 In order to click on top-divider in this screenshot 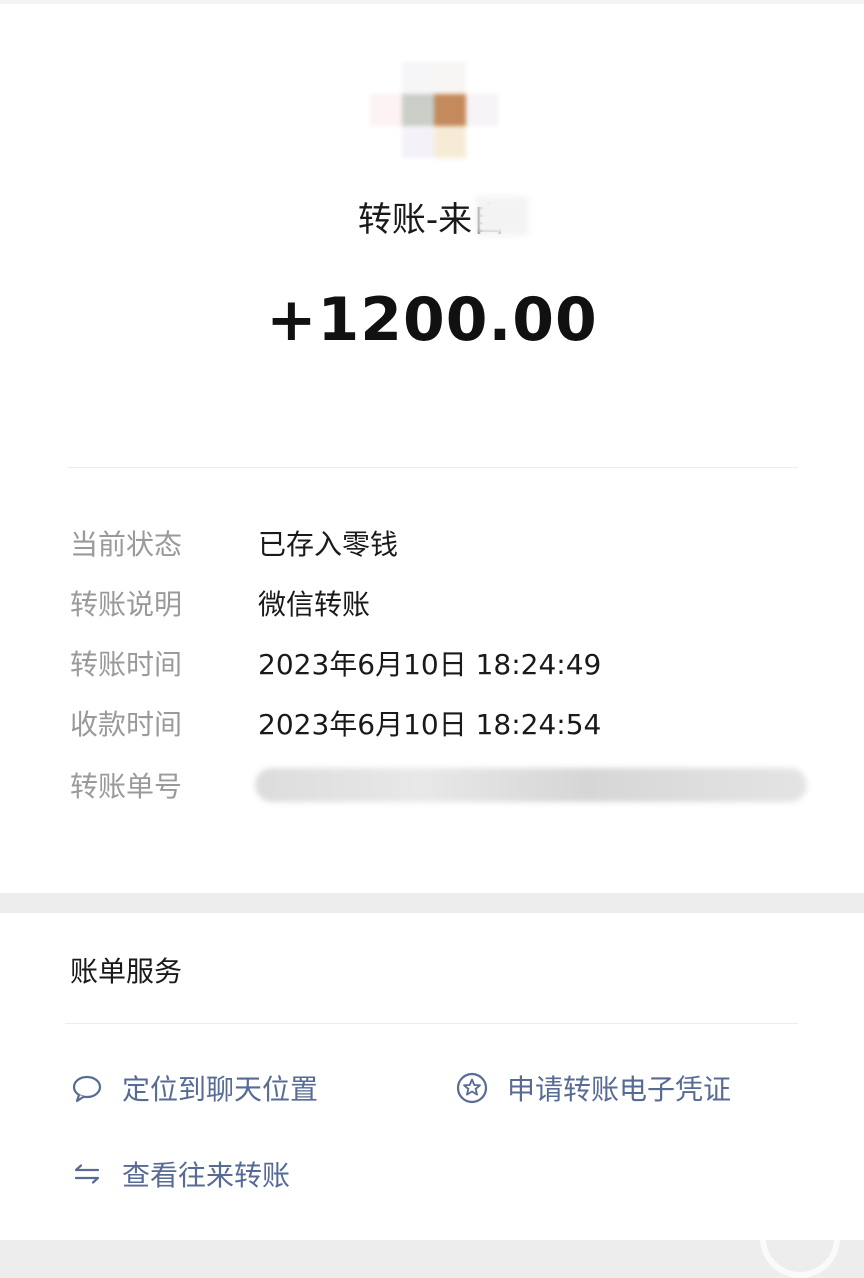, I will do `click(432, 2)`.